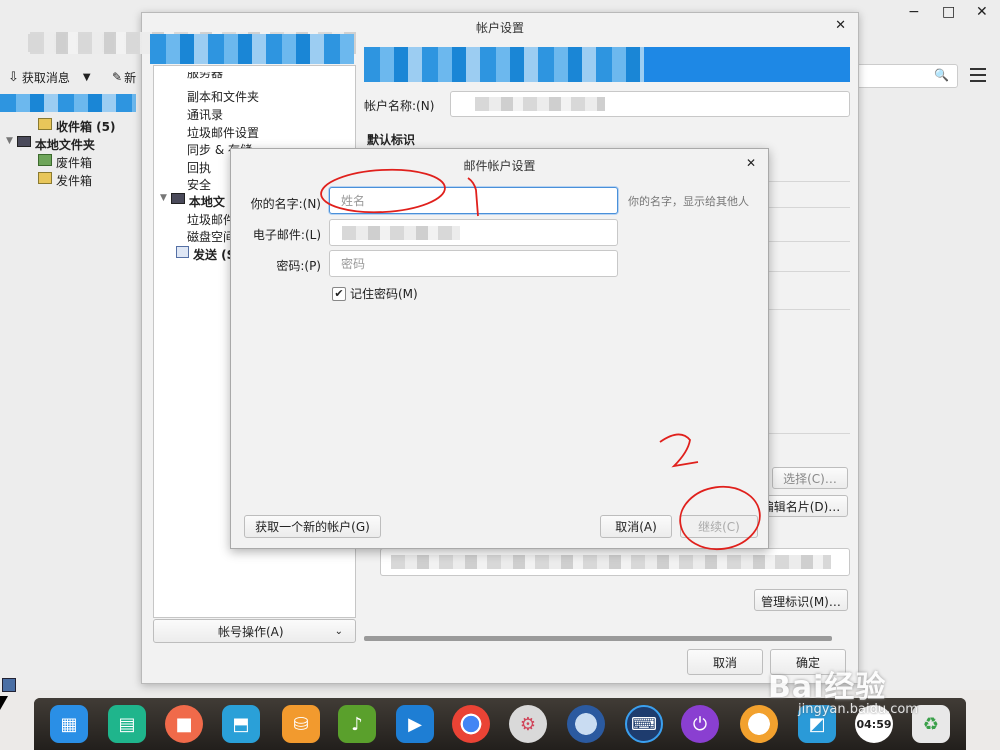  What do you see at coordinates (211, 219) in the screenshot?
I see `tree-item-junk-local: 垃圾邮件` at bounding box center [211, 219].